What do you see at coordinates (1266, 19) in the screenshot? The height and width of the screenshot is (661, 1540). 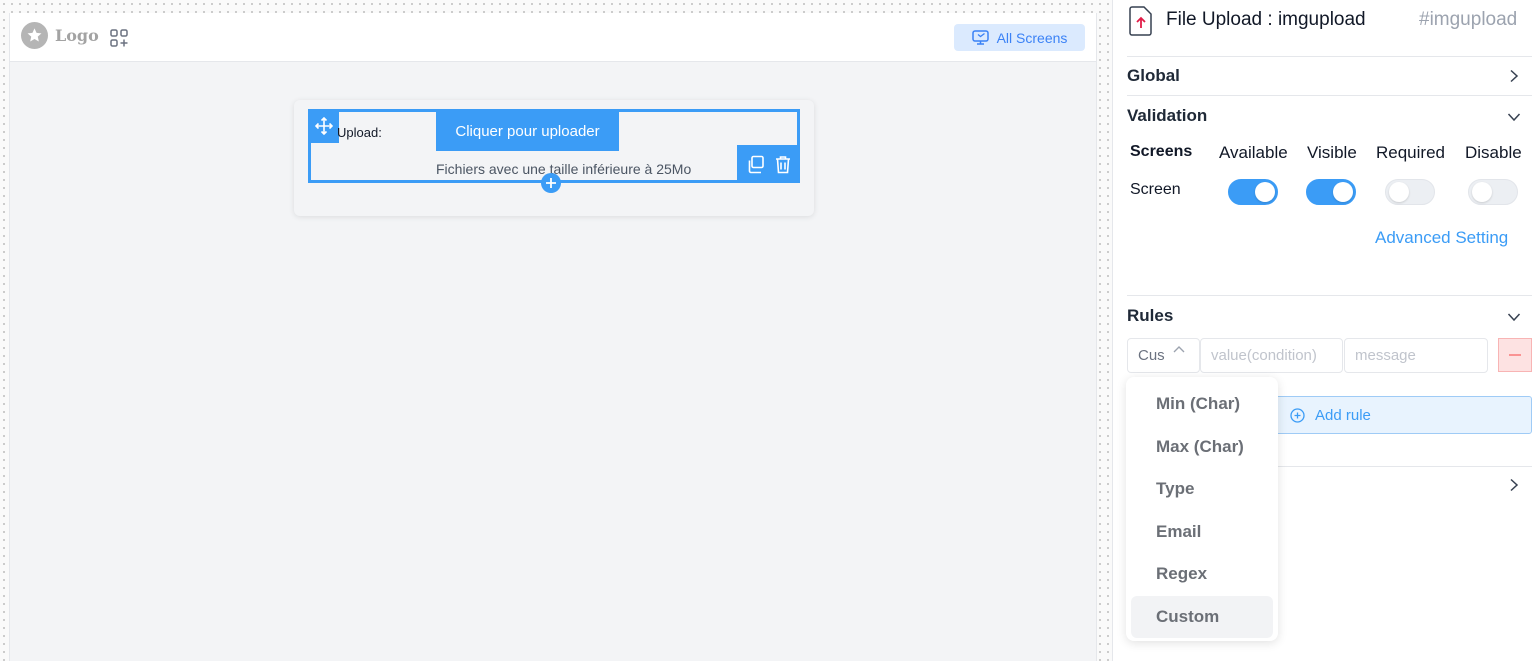 I see `panel-title: File Upload : imgupload` at bounding box center [1266, 19].